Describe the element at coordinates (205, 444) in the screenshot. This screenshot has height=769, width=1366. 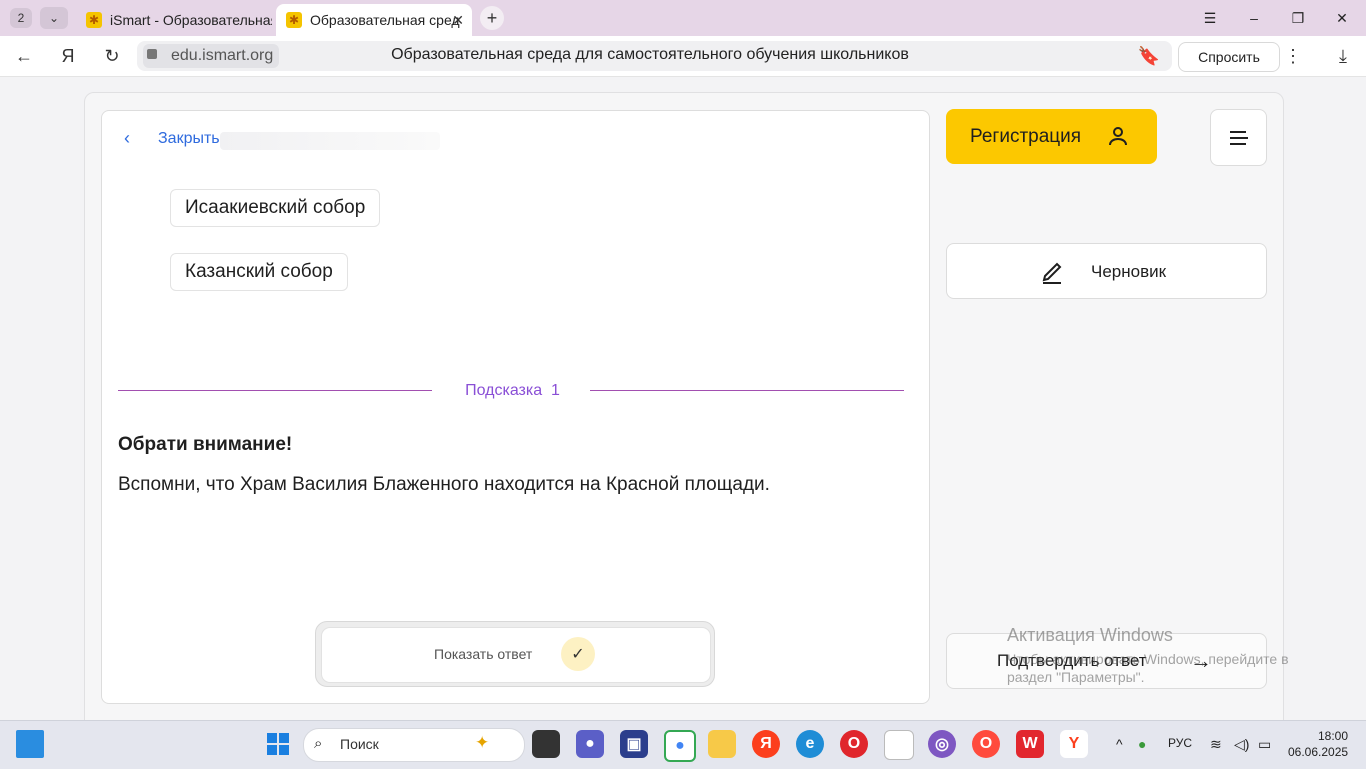
I see `hint-title: Обрати внимание!` at that location.